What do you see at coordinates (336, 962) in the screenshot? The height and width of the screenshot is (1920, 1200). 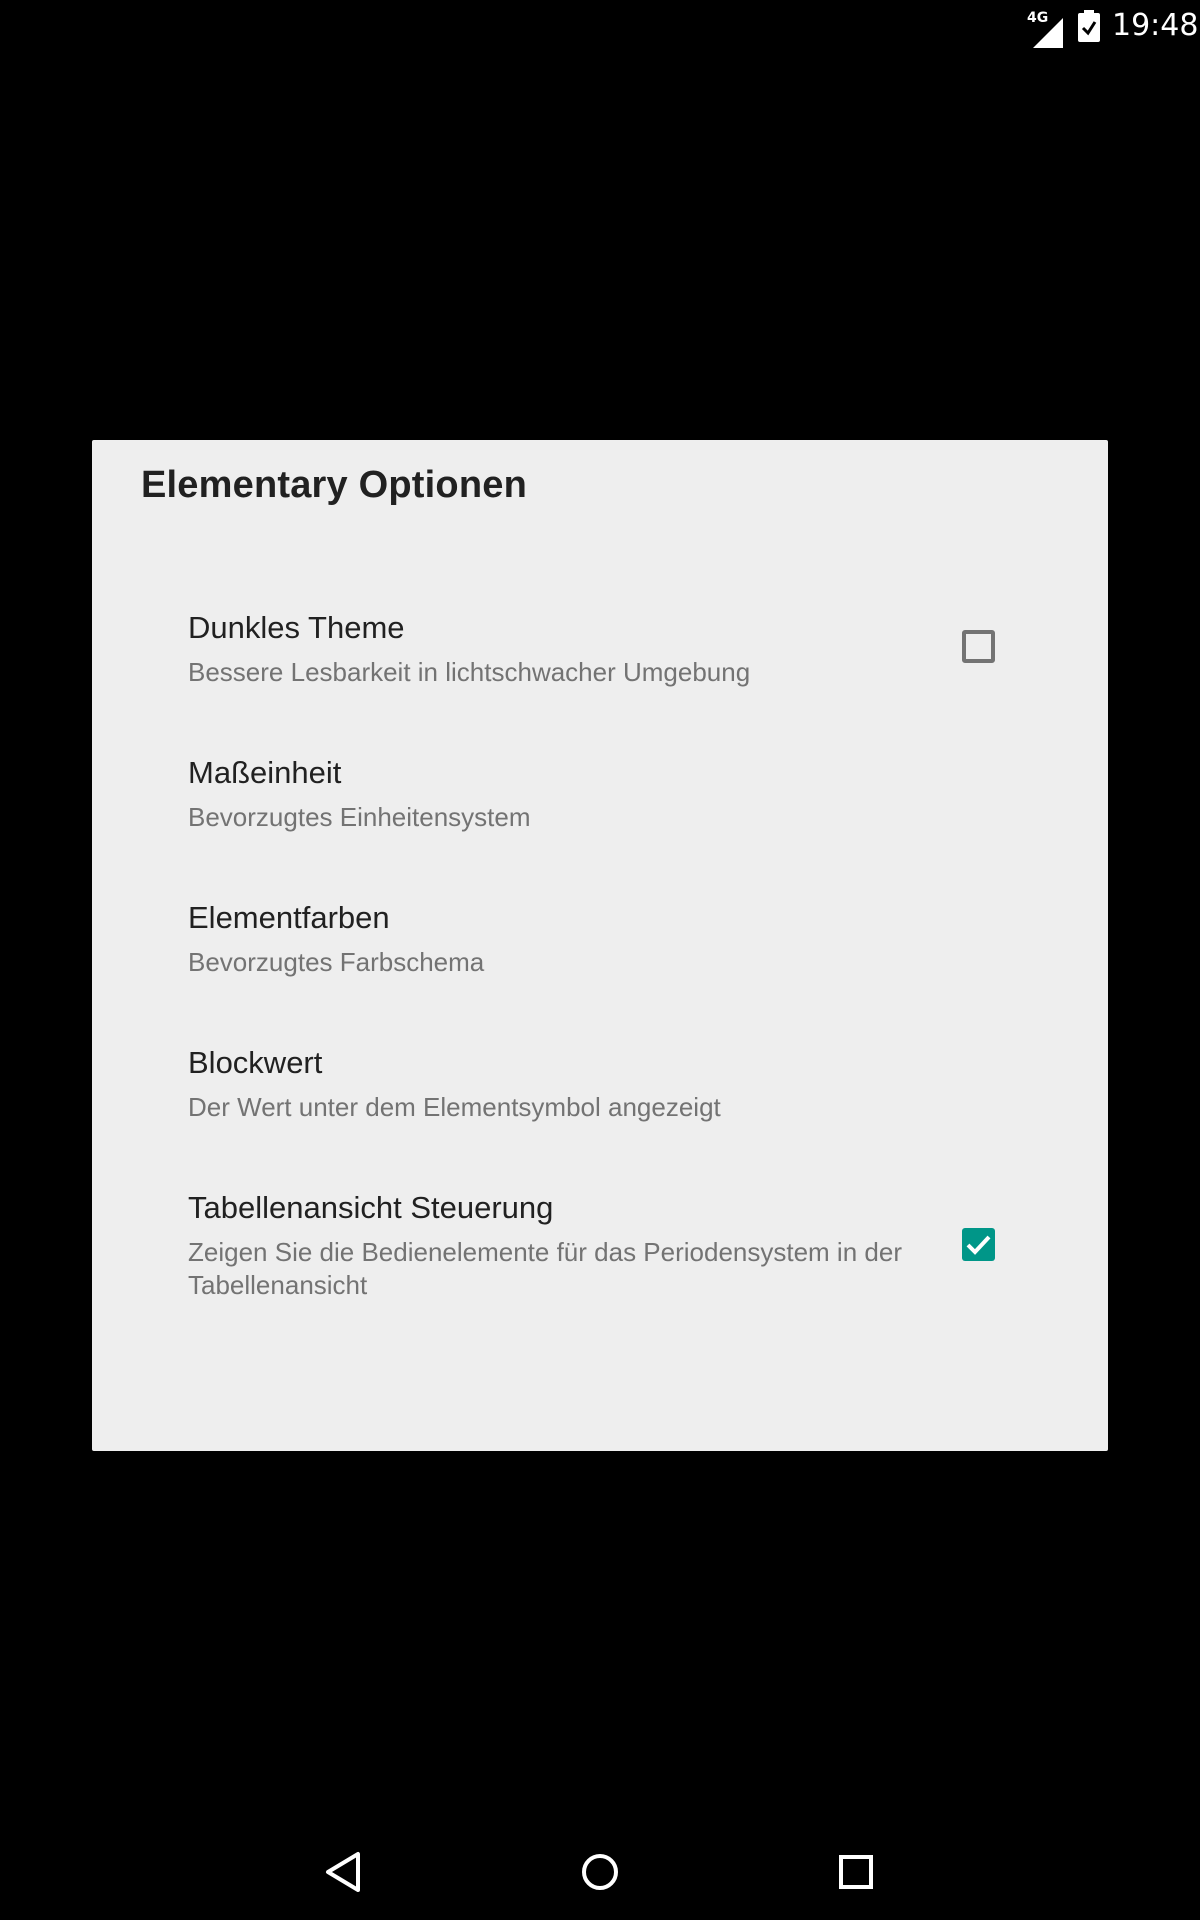 I see `pref-summary: Bevorzugtes Farbschema` at bounding box center [336, 962].